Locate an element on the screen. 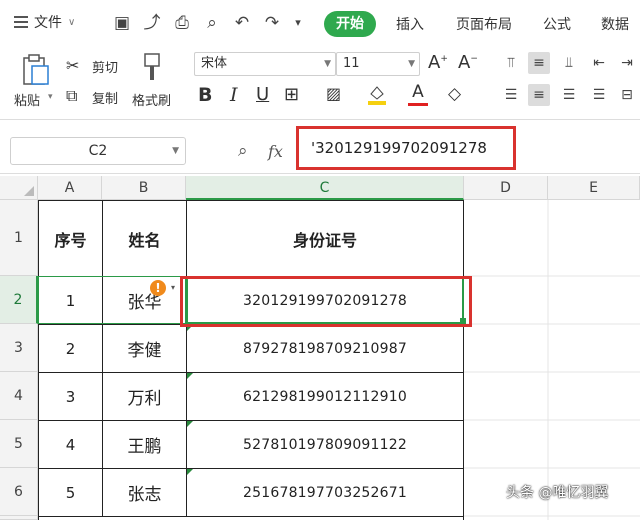 This screenshot has height=520, width=640. file-menu: 文件 ∨ is located at coordinates (44, 22).